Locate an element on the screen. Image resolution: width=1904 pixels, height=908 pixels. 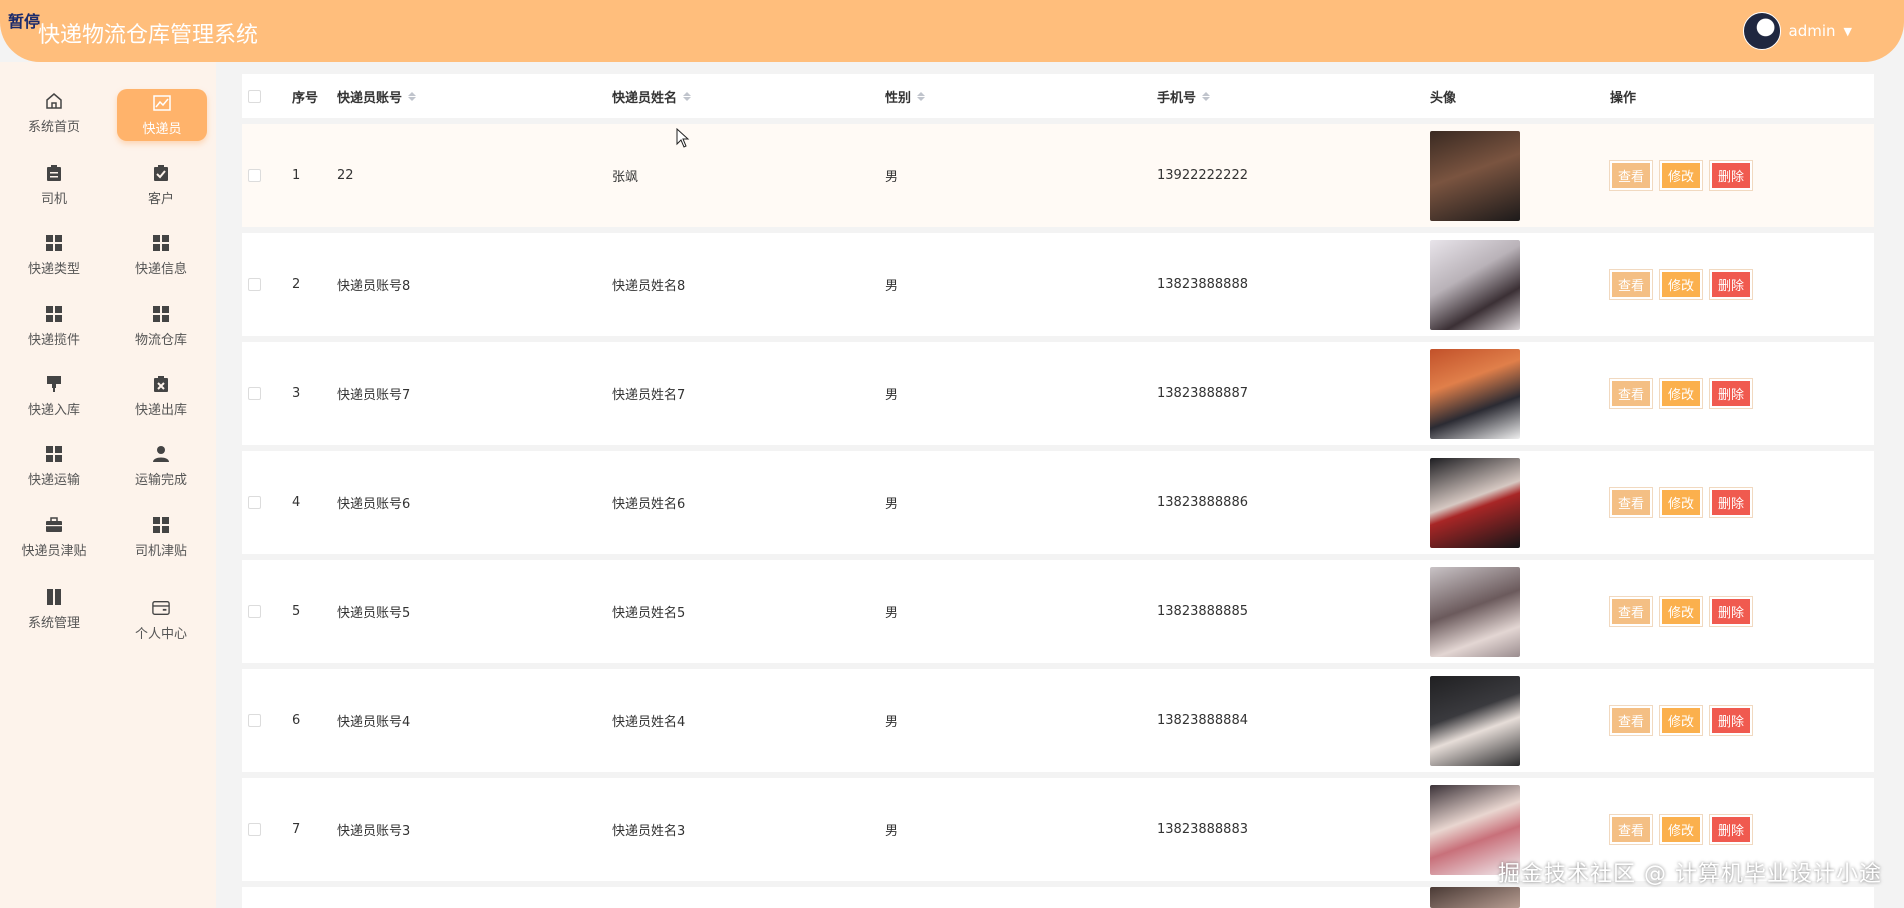
sidebar-item-label: 快递运输 is located at coordinates (53, 480).